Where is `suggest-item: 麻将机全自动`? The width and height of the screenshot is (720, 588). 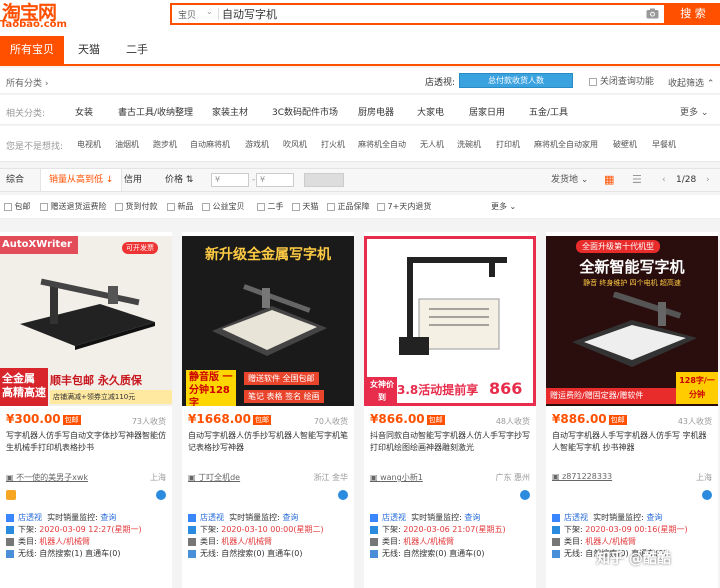 suggest-item: 麻将机全自动 is located at coordinates (382, 144).